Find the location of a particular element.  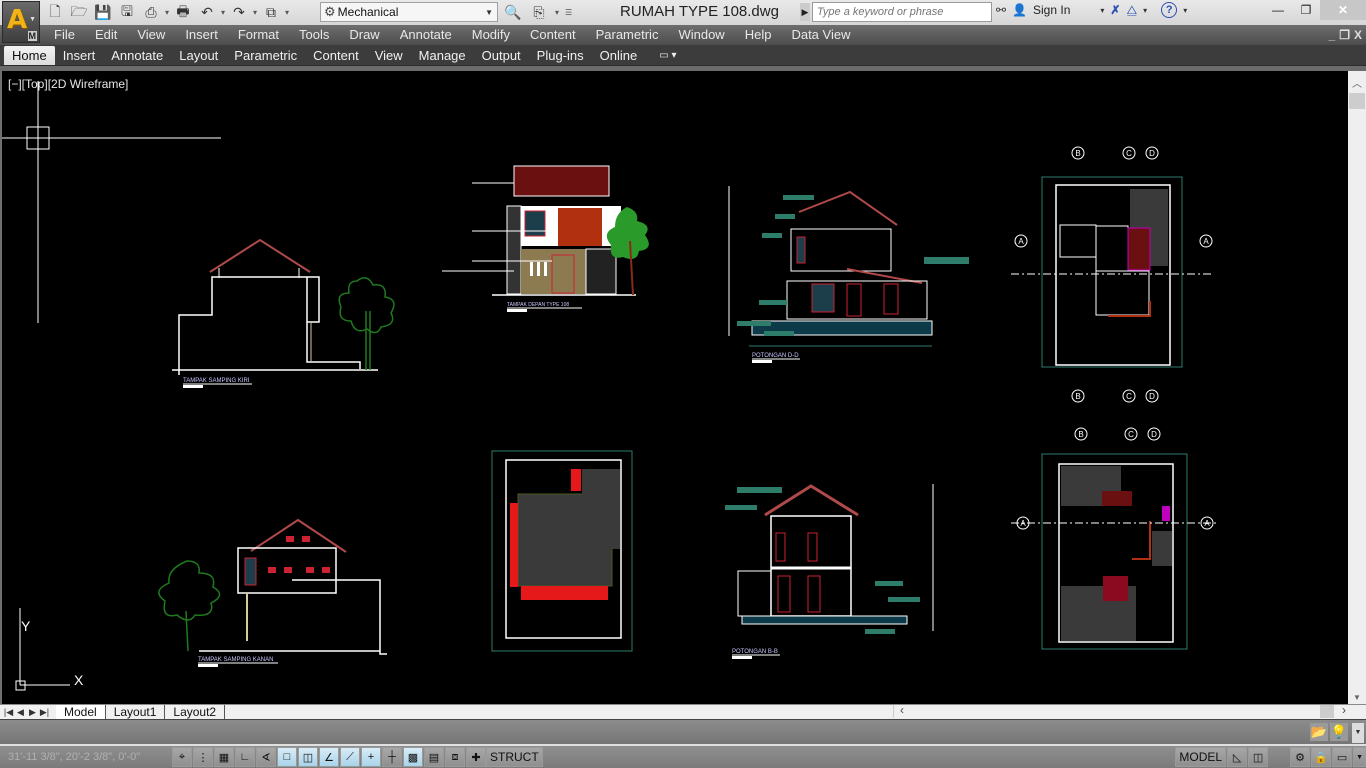

application-menu-button: A ▼ M is located at coordinates (21, 22).